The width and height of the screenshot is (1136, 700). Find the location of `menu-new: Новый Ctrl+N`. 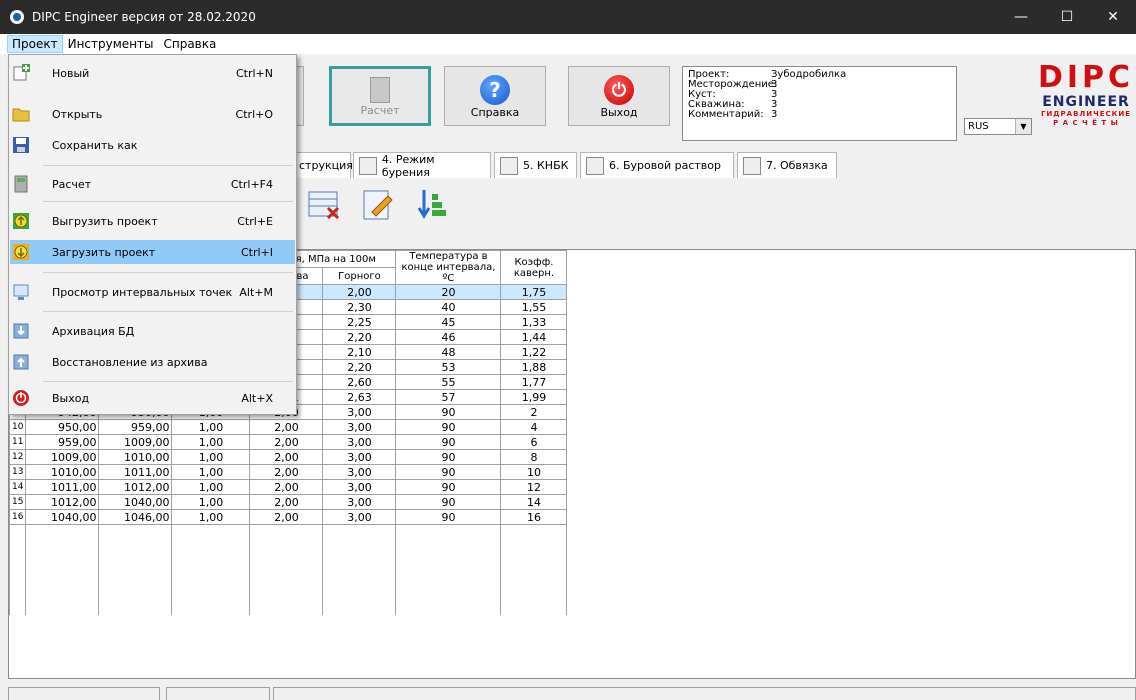

menu-new: Новый Ctrl+N is located at coordinates (152, 73).